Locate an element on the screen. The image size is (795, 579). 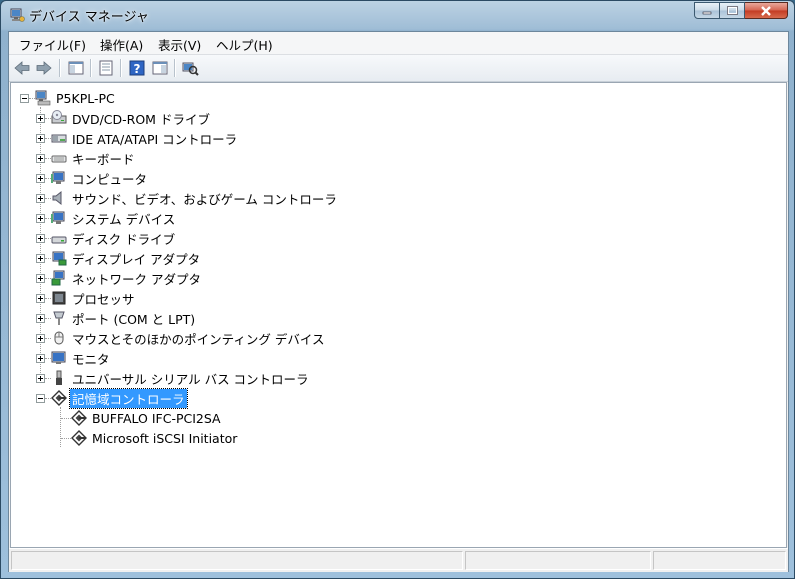
dvd-drive-icon is located at coordinates (59, 117).